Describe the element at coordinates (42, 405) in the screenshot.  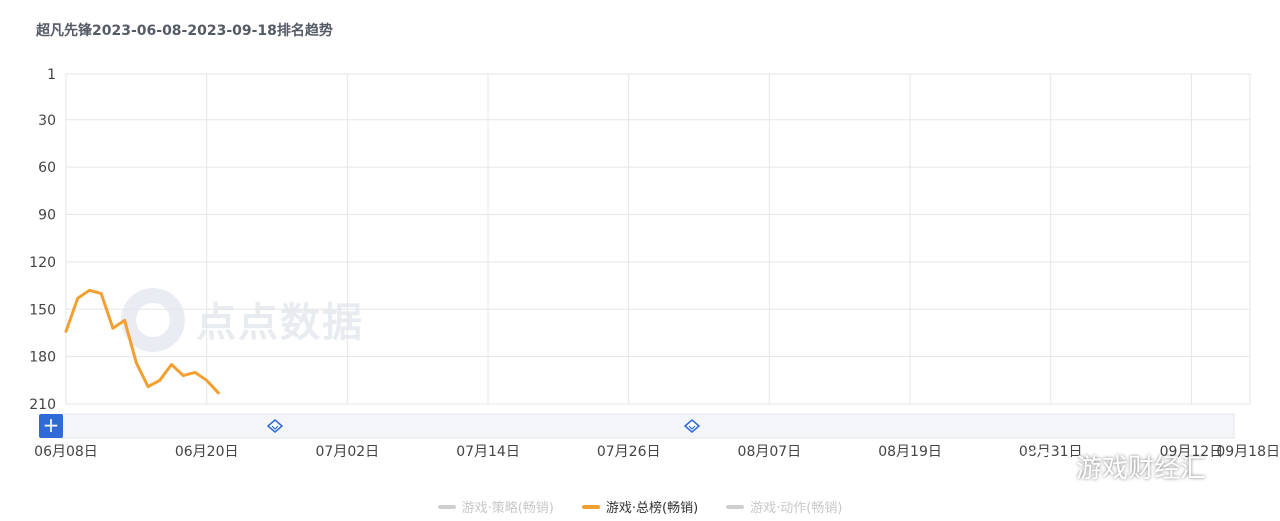
I see `y-tick-label: 210` at that location.